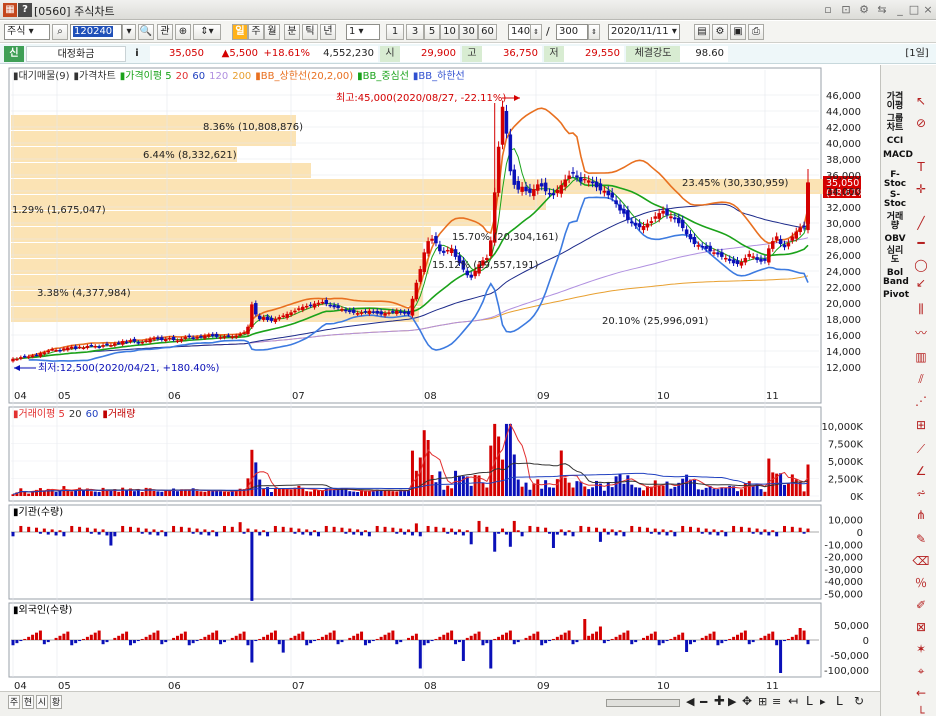 The width and height of the screenshot is (936, 721). Describe the element at coordinates (272, 32) in the screenshot. I see `period-month-button: 월` at that location.